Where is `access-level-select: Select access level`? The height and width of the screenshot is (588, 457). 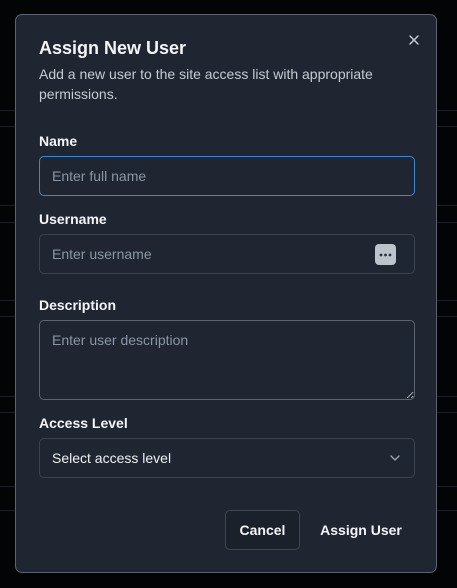
access-level-select: Select access level is located at coordinates (227, 458).